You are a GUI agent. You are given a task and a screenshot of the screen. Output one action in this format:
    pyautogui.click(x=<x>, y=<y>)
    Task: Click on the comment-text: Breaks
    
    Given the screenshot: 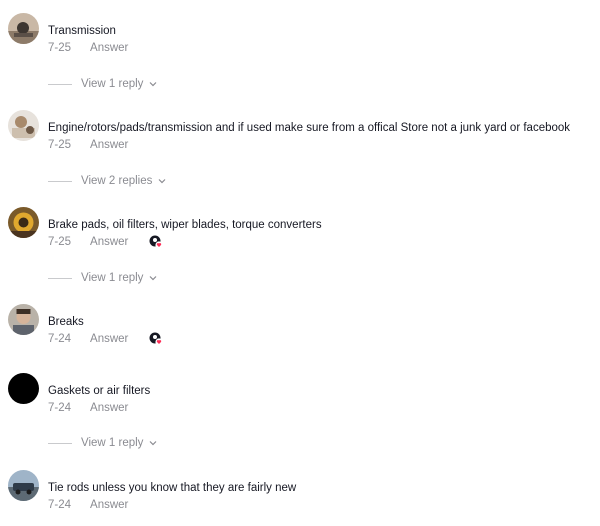 What is the action you would take?
    pyautogui.click(x=66, y=322)
    